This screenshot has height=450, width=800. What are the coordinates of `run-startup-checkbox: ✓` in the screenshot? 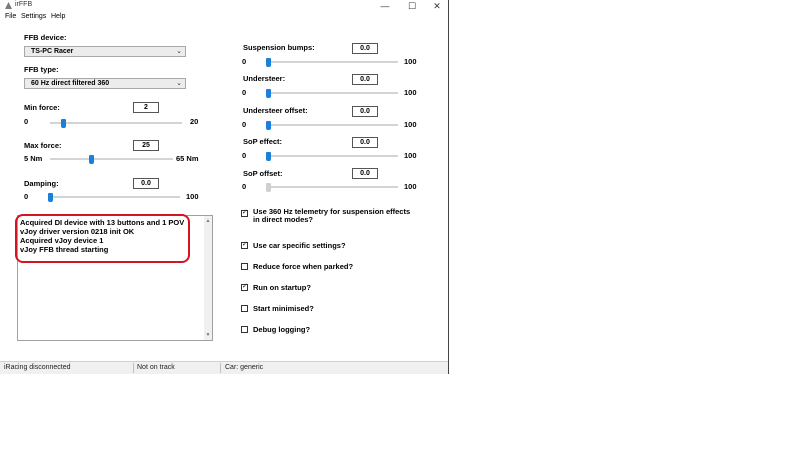 It's located at (244, 287).